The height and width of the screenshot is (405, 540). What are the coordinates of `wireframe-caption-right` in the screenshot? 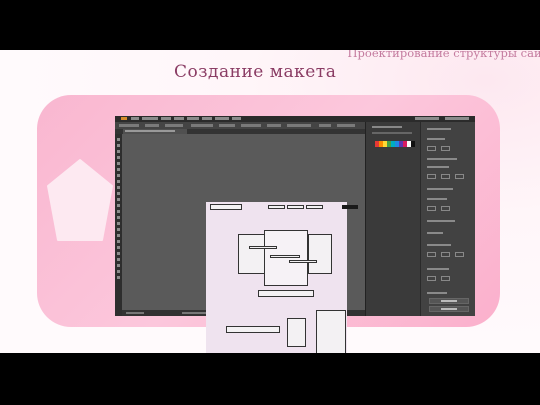 It's located at (303, 261).